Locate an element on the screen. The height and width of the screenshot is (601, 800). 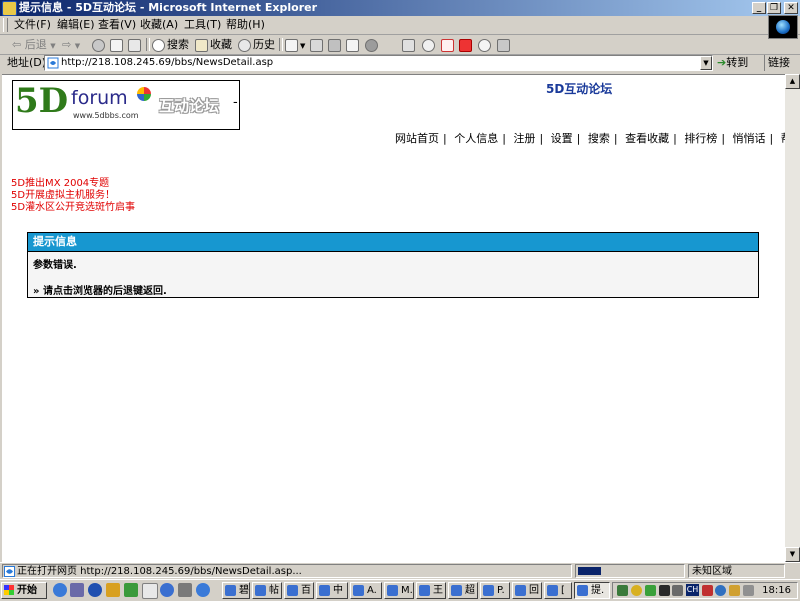
forum-logo: 5D forum www.5dbbs.com 互动论坛 - is located at coordinates (126, 105).